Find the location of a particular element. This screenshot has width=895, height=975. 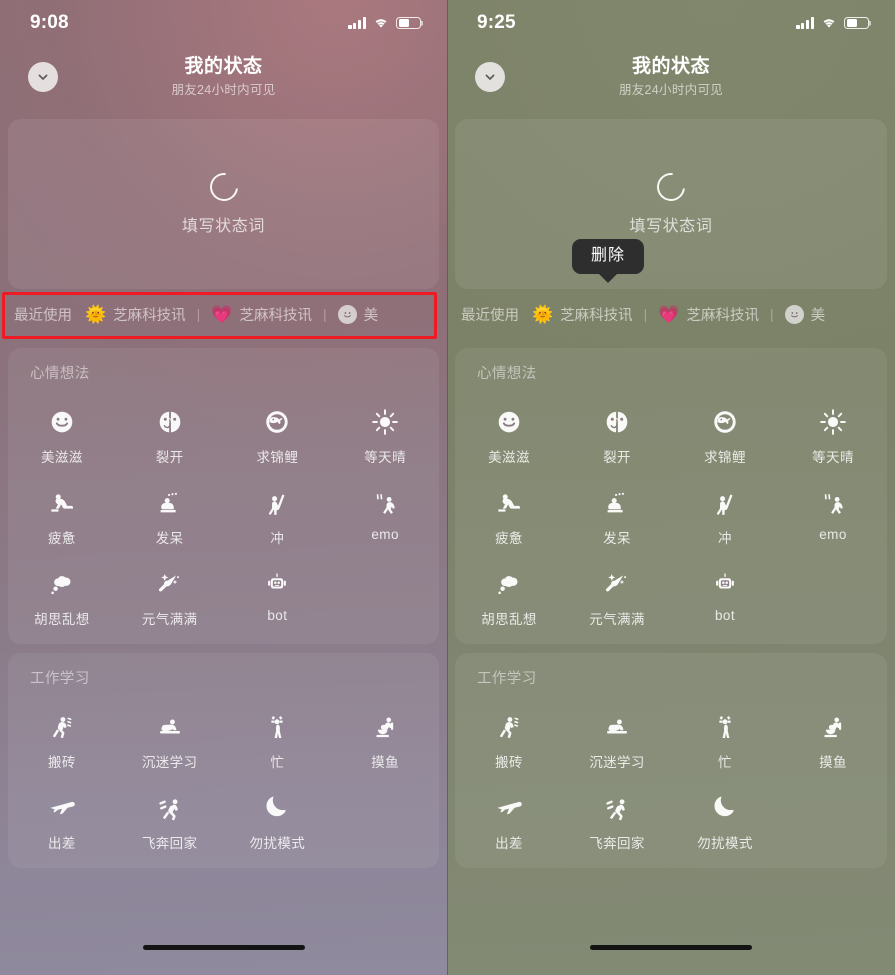

page-subtitle: 朋友24小时内可见 is located at coordinates (671, 90).